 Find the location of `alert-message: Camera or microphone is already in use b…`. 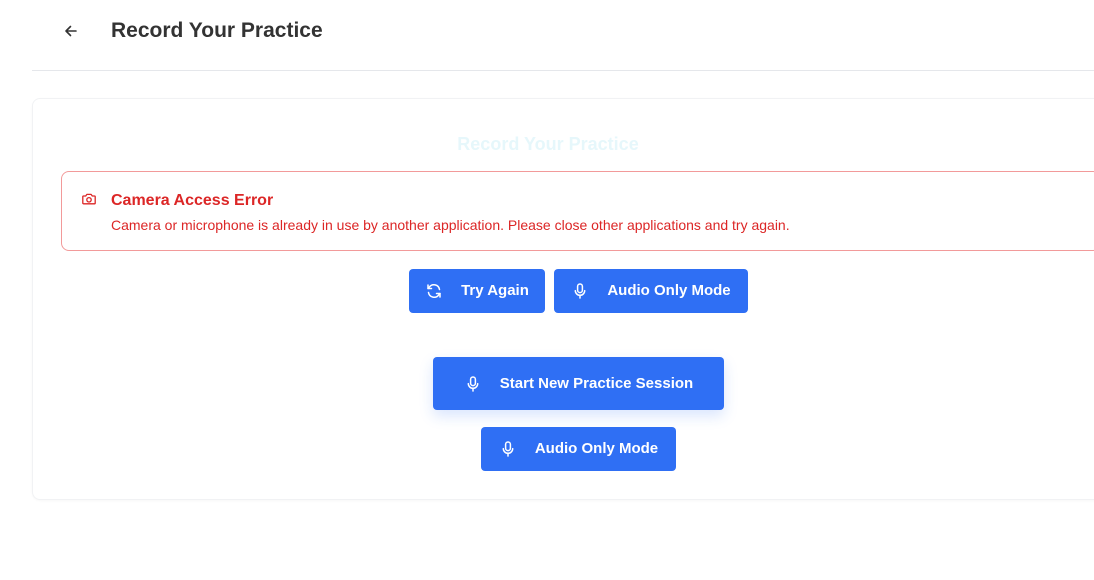

alert-message: Camera or microphone is already in use b… is located at coordinates (450, 225).